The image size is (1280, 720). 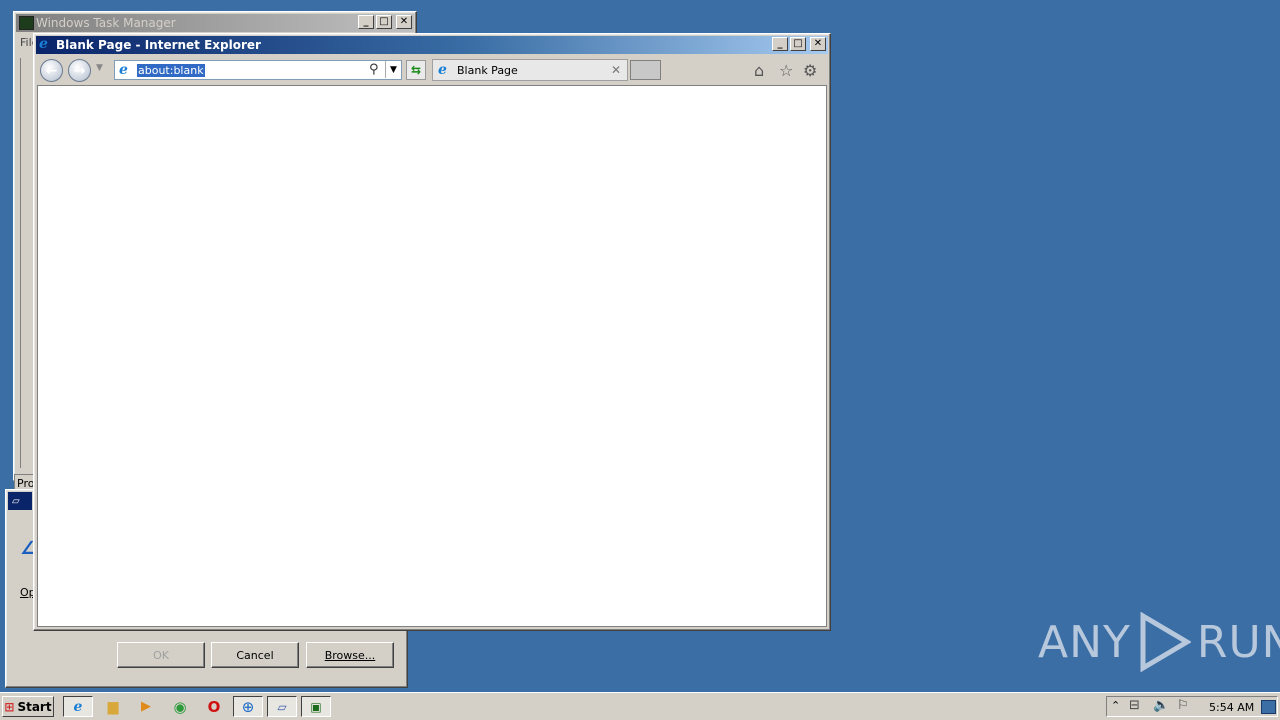 What do you see at coordinates (374, 69) in the screenshot?
I see `search-icon: ⚲` at bounding box center [374, 69].